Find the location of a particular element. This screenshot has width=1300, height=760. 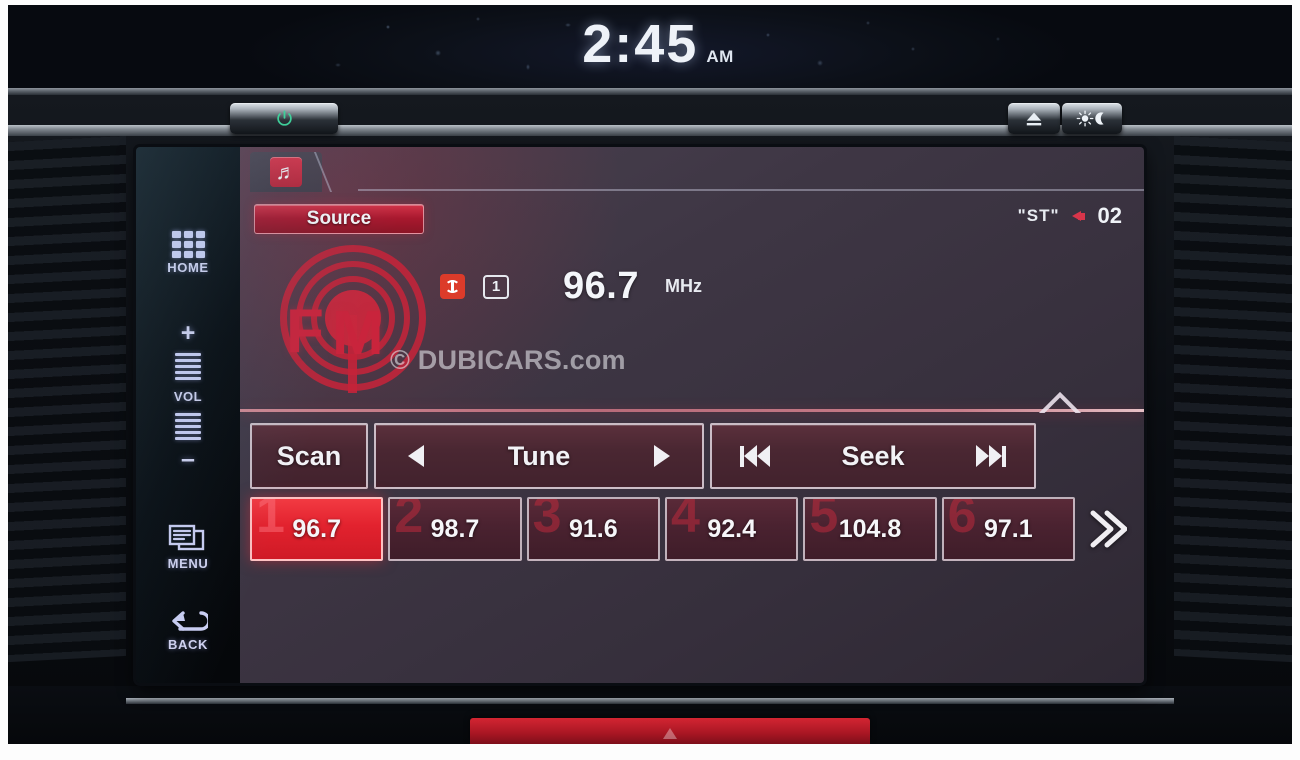

volume-label: VOL is located at coordinates (188, 396).